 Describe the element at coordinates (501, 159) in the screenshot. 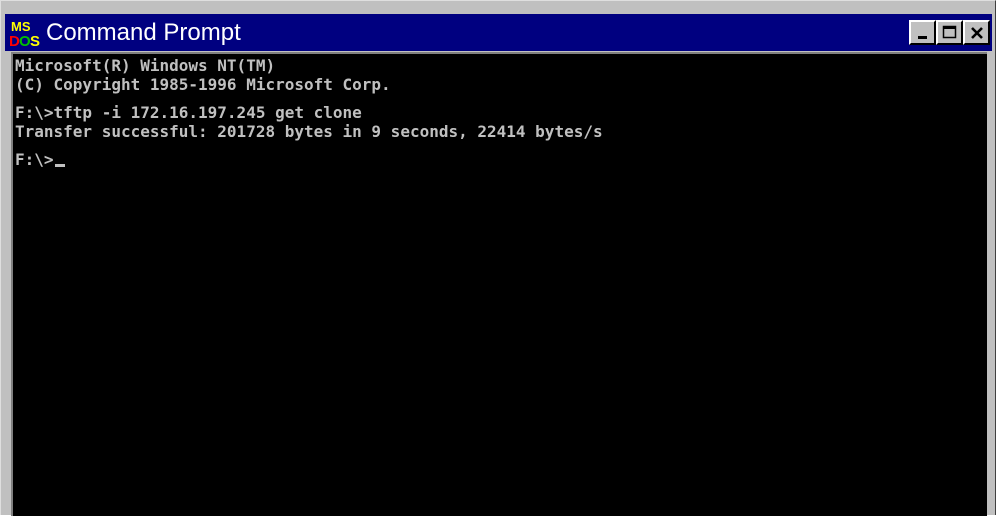

I see `console-prompt-line: F:\>` at that location.